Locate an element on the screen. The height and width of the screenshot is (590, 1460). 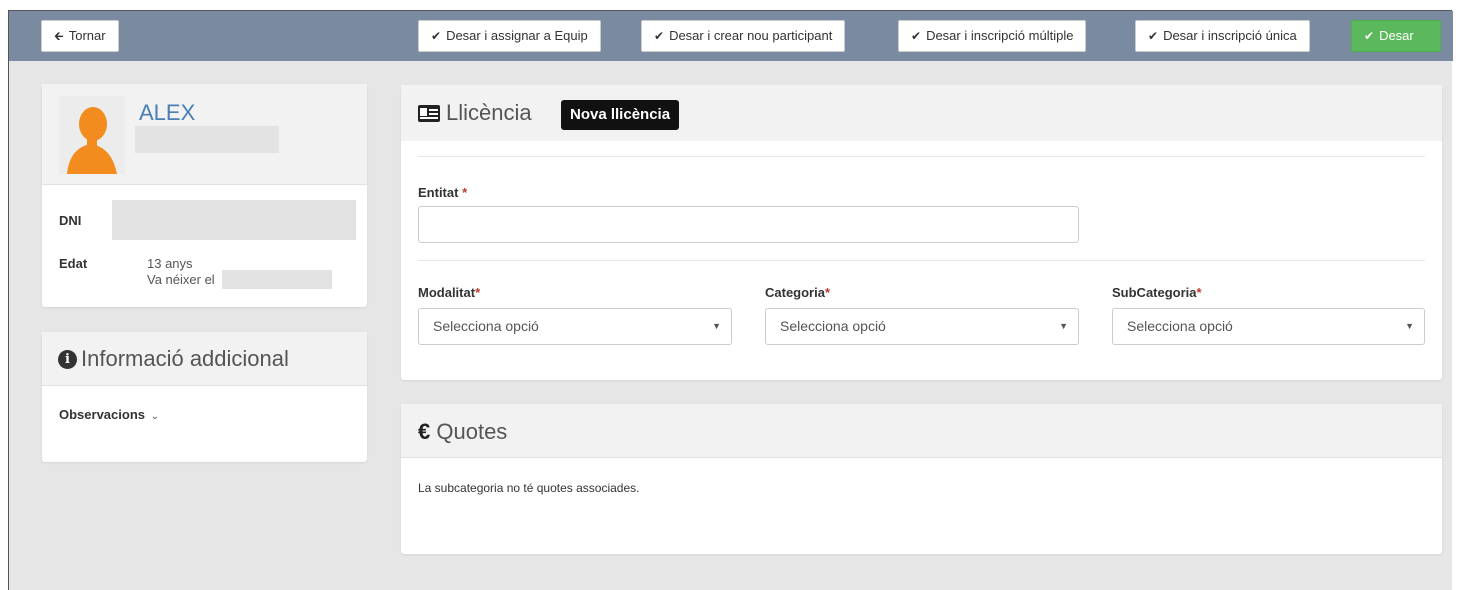
modality-label: Modalitat* is located at coordinates (449, 292).